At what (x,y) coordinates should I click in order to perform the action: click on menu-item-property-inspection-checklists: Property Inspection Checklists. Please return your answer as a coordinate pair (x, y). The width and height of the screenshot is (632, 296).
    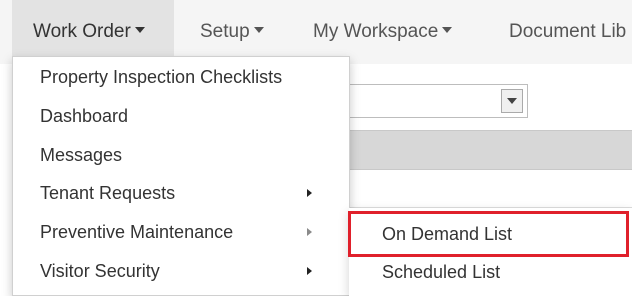
    Looking at the image, I should click on (161, 77).